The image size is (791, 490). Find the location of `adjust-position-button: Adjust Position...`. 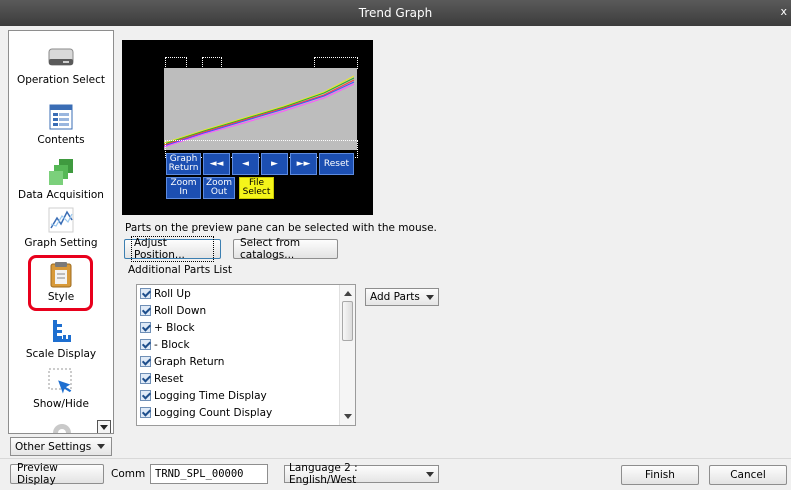

adjust-position-button: Adjust Position... is located at coordinates (172, 249).